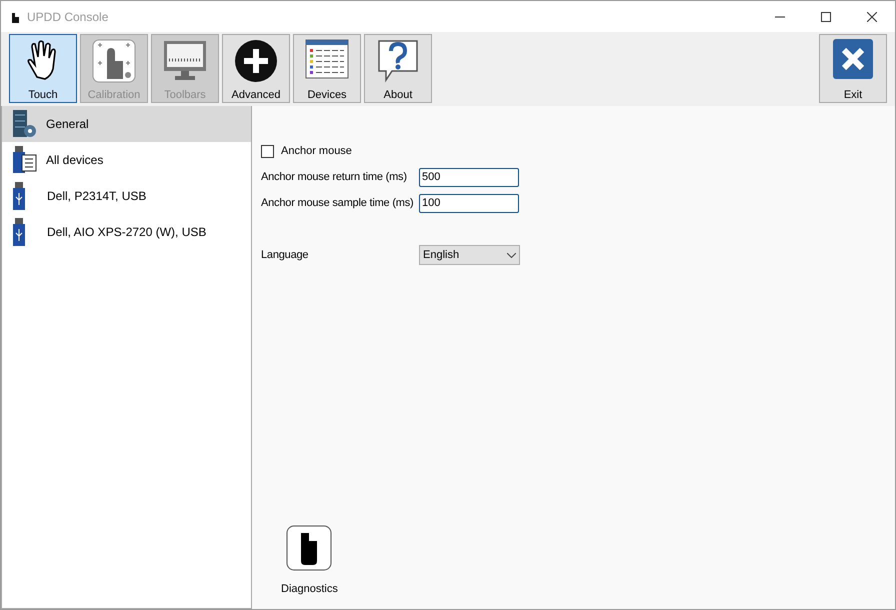 The image size is (896, 610). I want to click on exit-button: Exit, so click(853, 68).